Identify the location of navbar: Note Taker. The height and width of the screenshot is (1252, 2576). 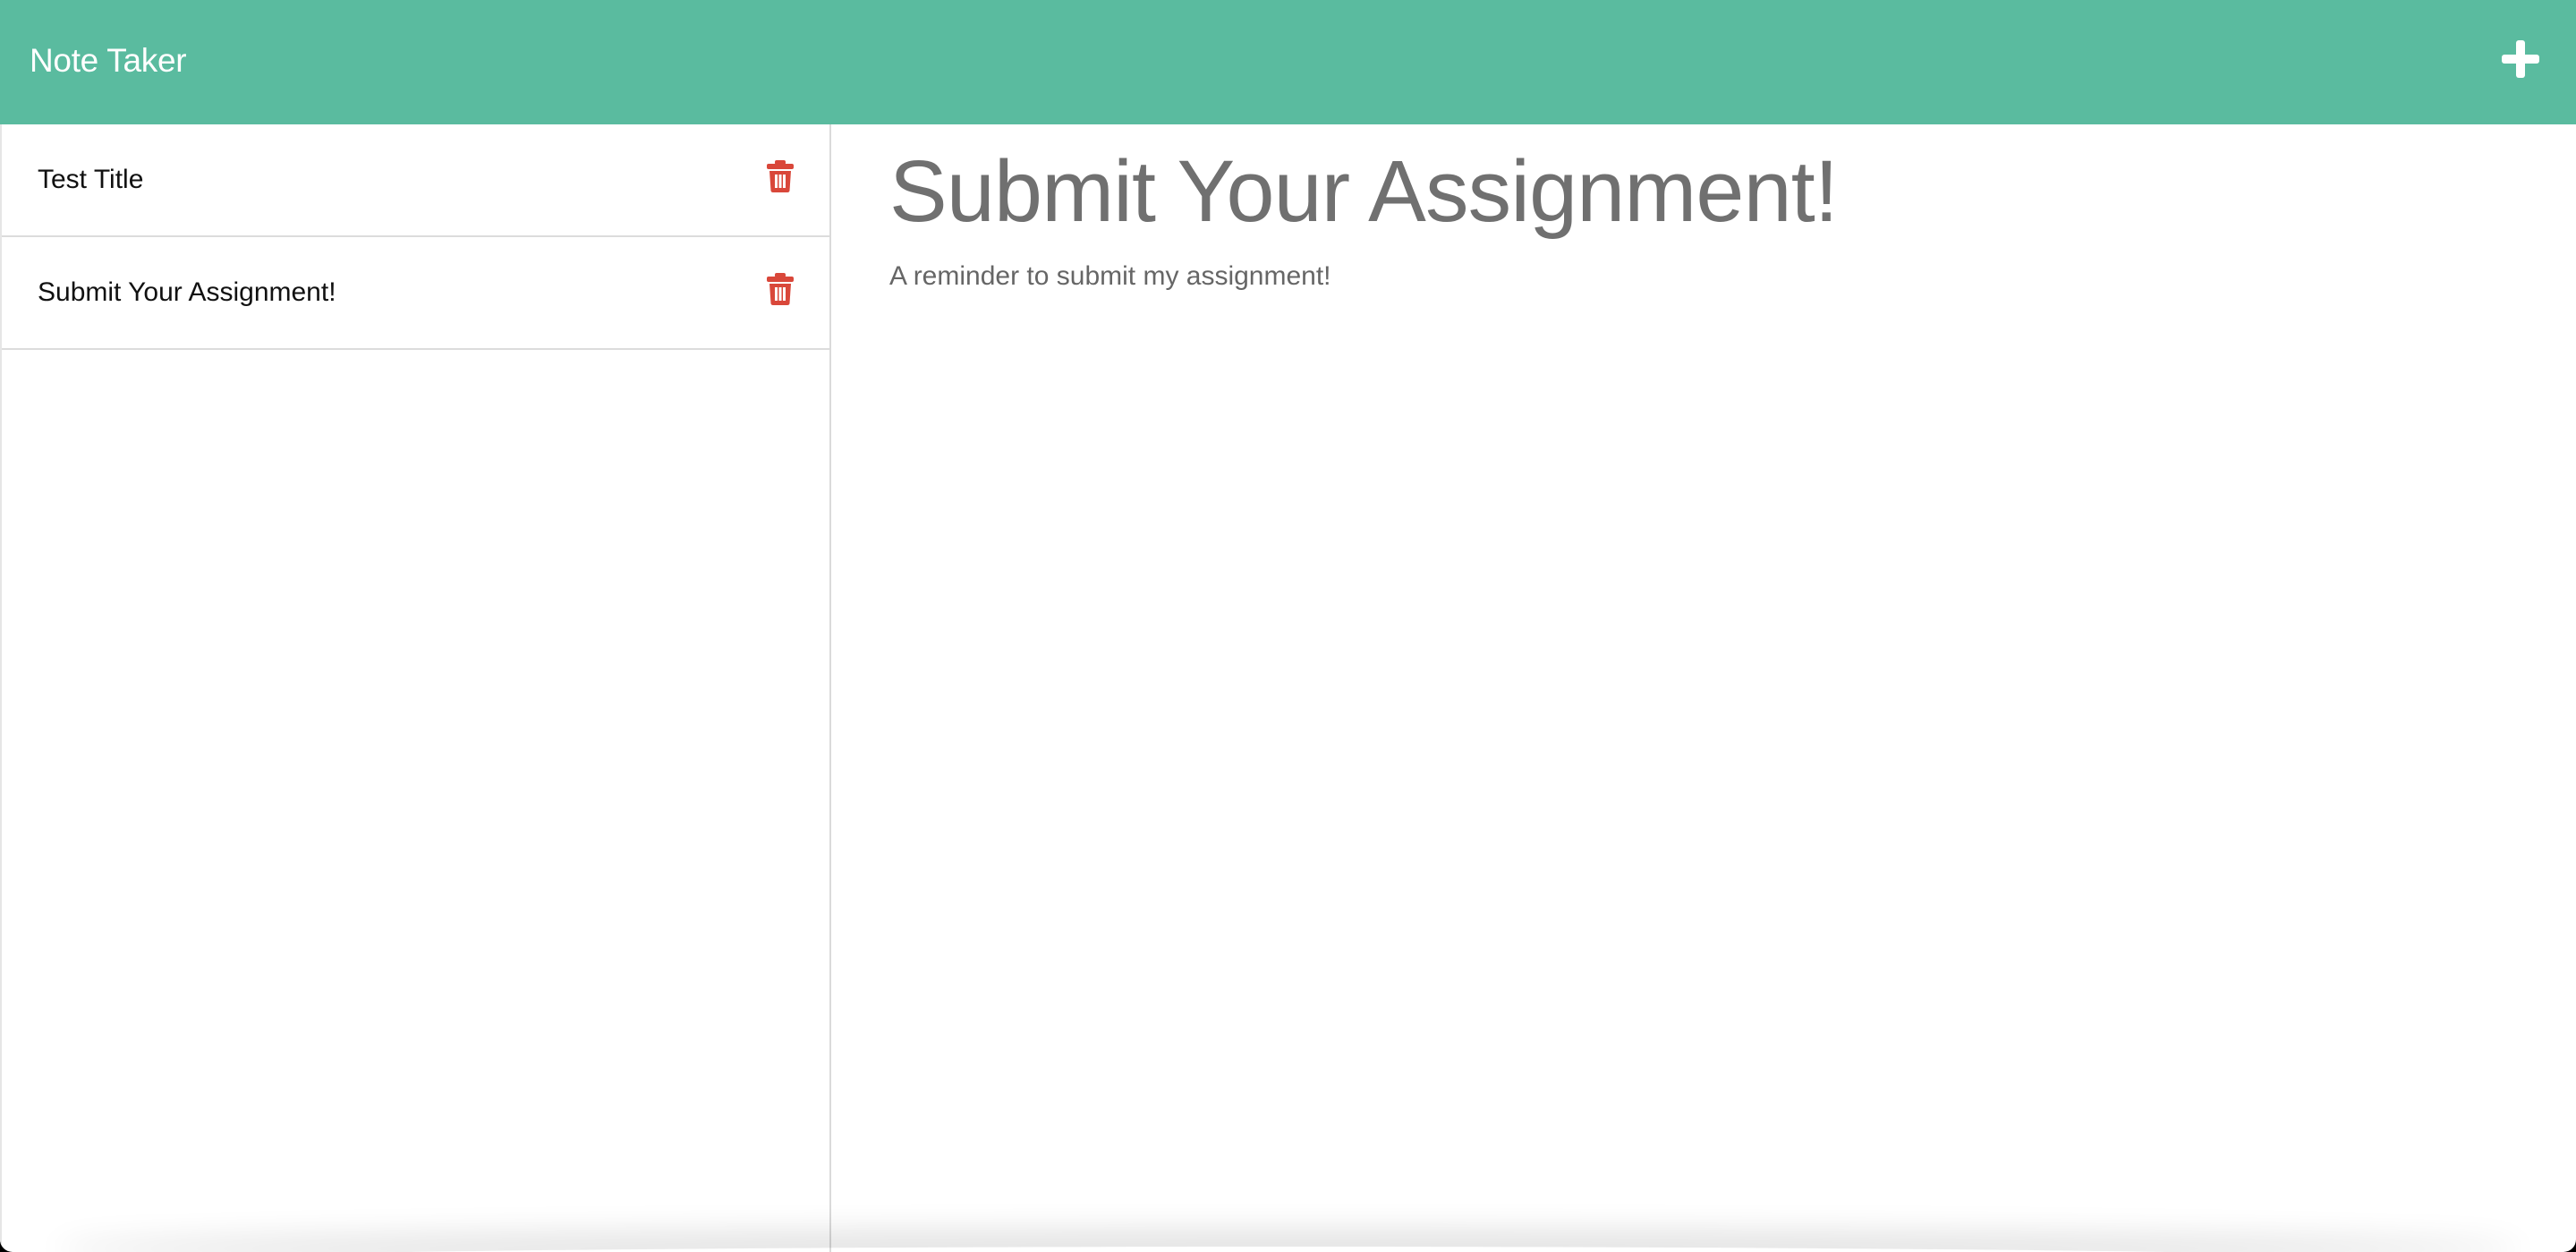
(1288, 62).